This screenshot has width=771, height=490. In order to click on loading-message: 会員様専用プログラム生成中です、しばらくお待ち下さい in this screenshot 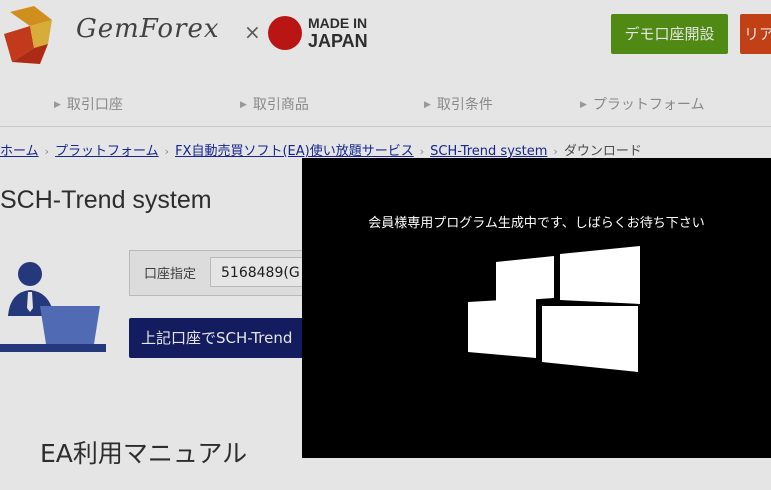, I will do `click(536, 223)`.